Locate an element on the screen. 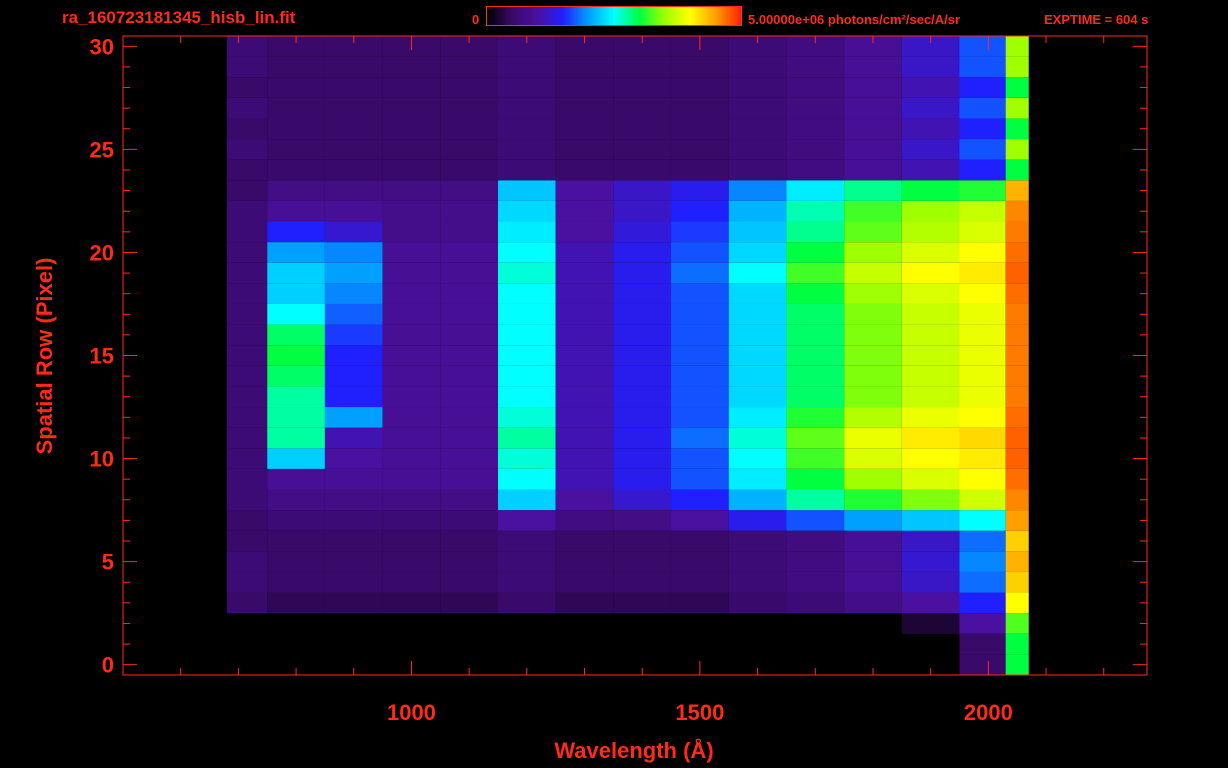  y-axis-title: Spatial Row (Pixel) is located at coordinates (44, 356).